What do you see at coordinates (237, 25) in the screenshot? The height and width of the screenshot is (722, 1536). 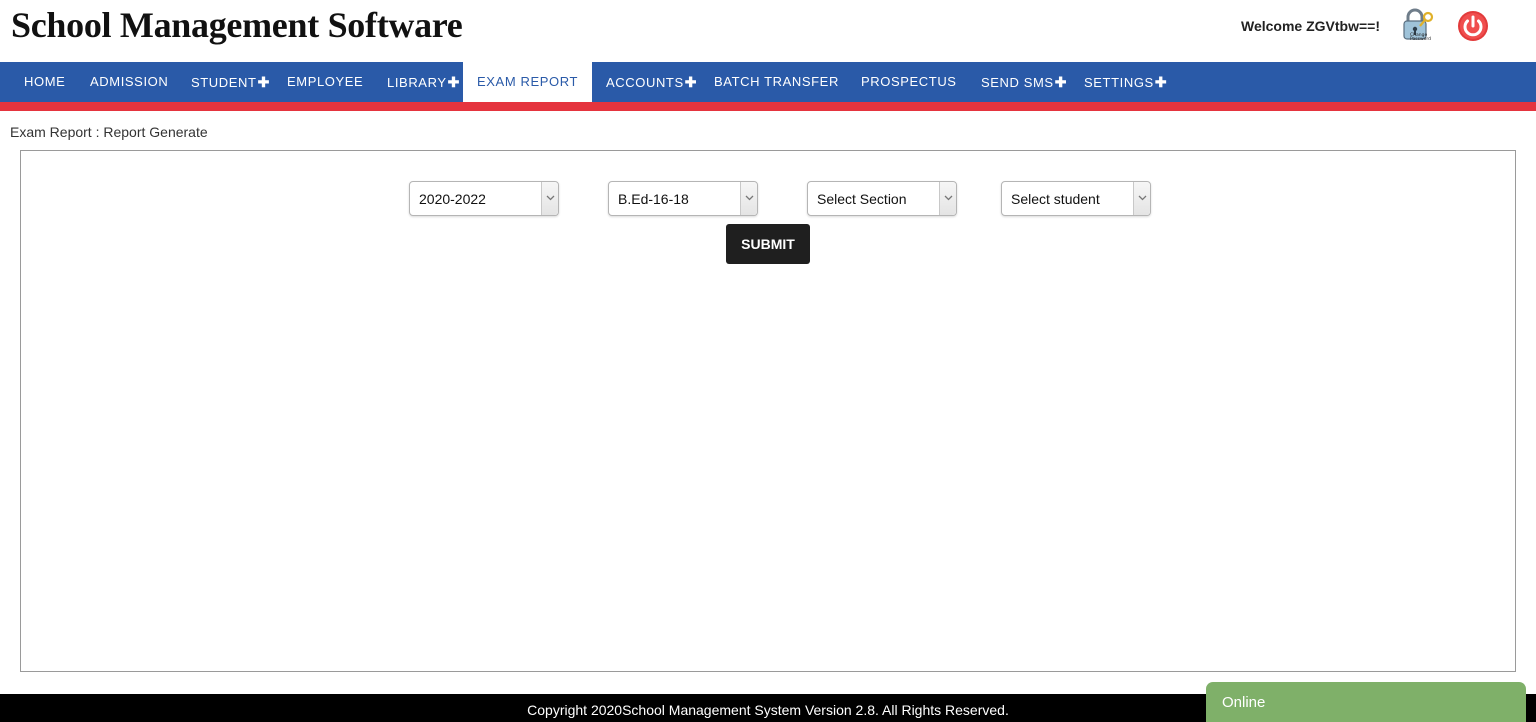 I see `site-title: School Management Software` at bounding box center [237, 25].